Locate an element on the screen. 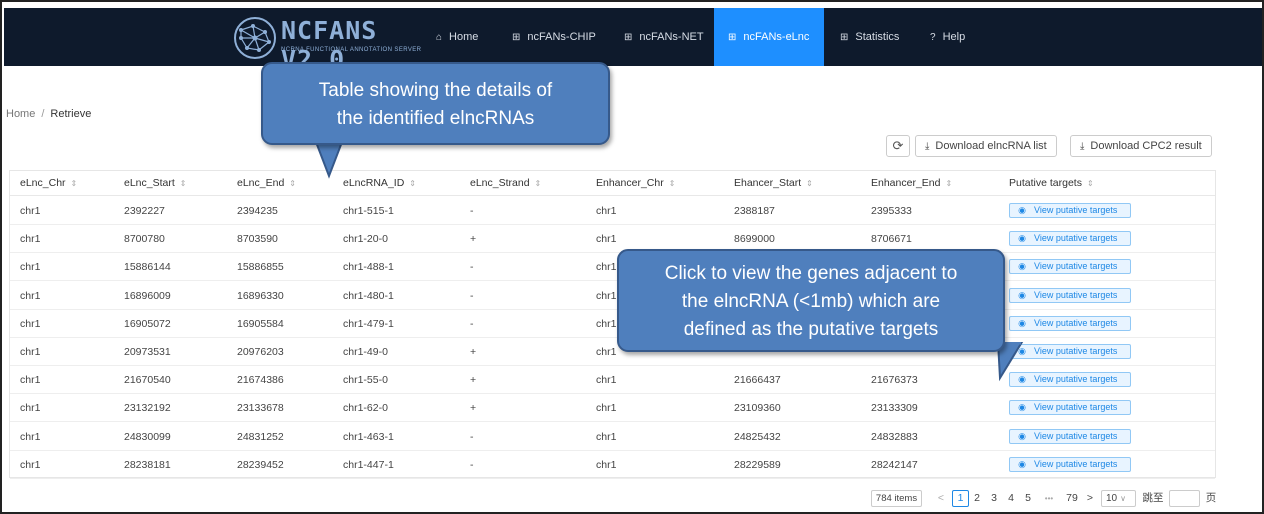 This screenshot has width=1264, height=514. col-elncrna-id-cell: chr1-480-1 is located at coordinates (368, 295).